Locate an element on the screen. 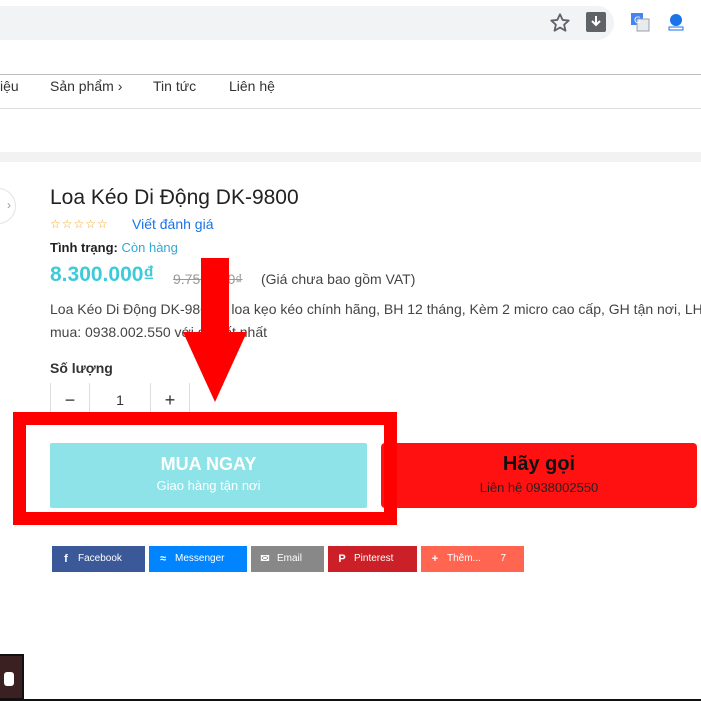 This screenshot has width=701, height=701. extension-icon is located at coordinates (676, 22).